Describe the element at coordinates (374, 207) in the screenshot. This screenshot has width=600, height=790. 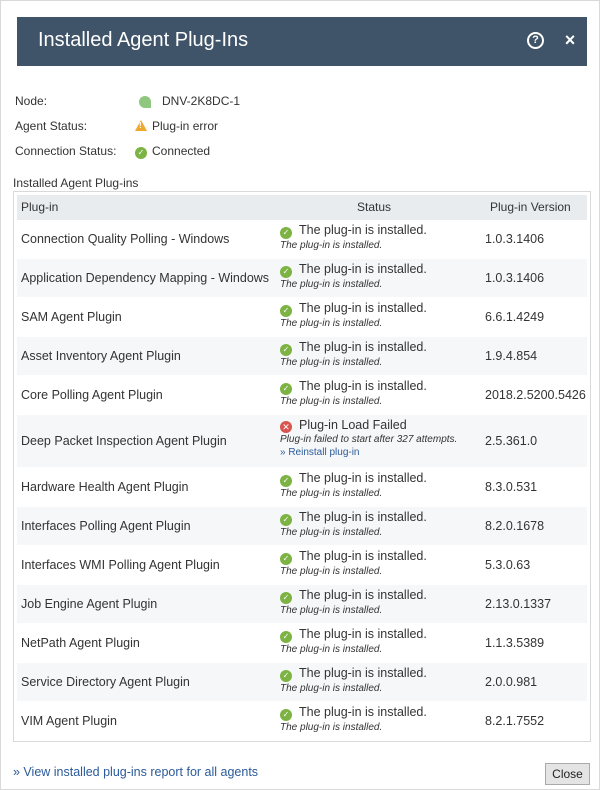
I see `column-header-status: Status` at that location.